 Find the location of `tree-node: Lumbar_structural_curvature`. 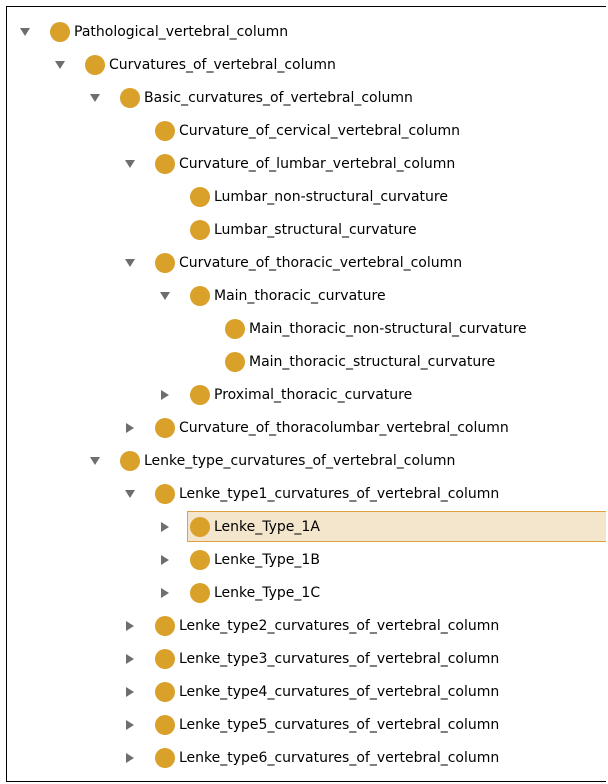

tree-node: Lumbar_structural_curvature is located at coordinates (306, 230).